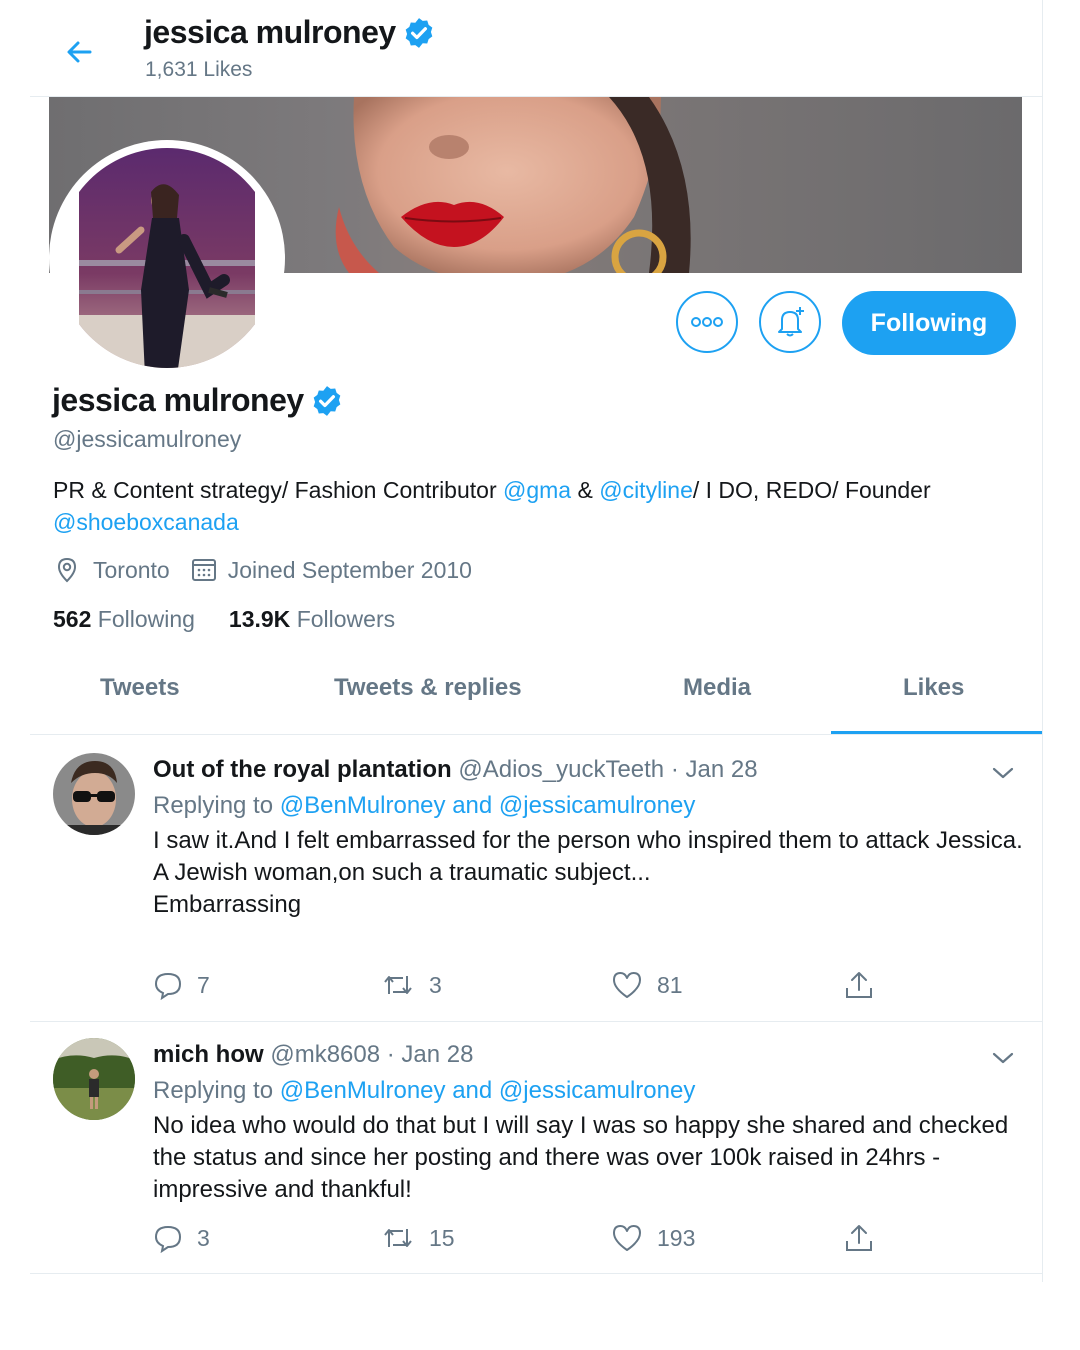 The height and width of the screenshot is (1350, 1080). I want to click on following-stat: 562 Following, so click(124, 619).